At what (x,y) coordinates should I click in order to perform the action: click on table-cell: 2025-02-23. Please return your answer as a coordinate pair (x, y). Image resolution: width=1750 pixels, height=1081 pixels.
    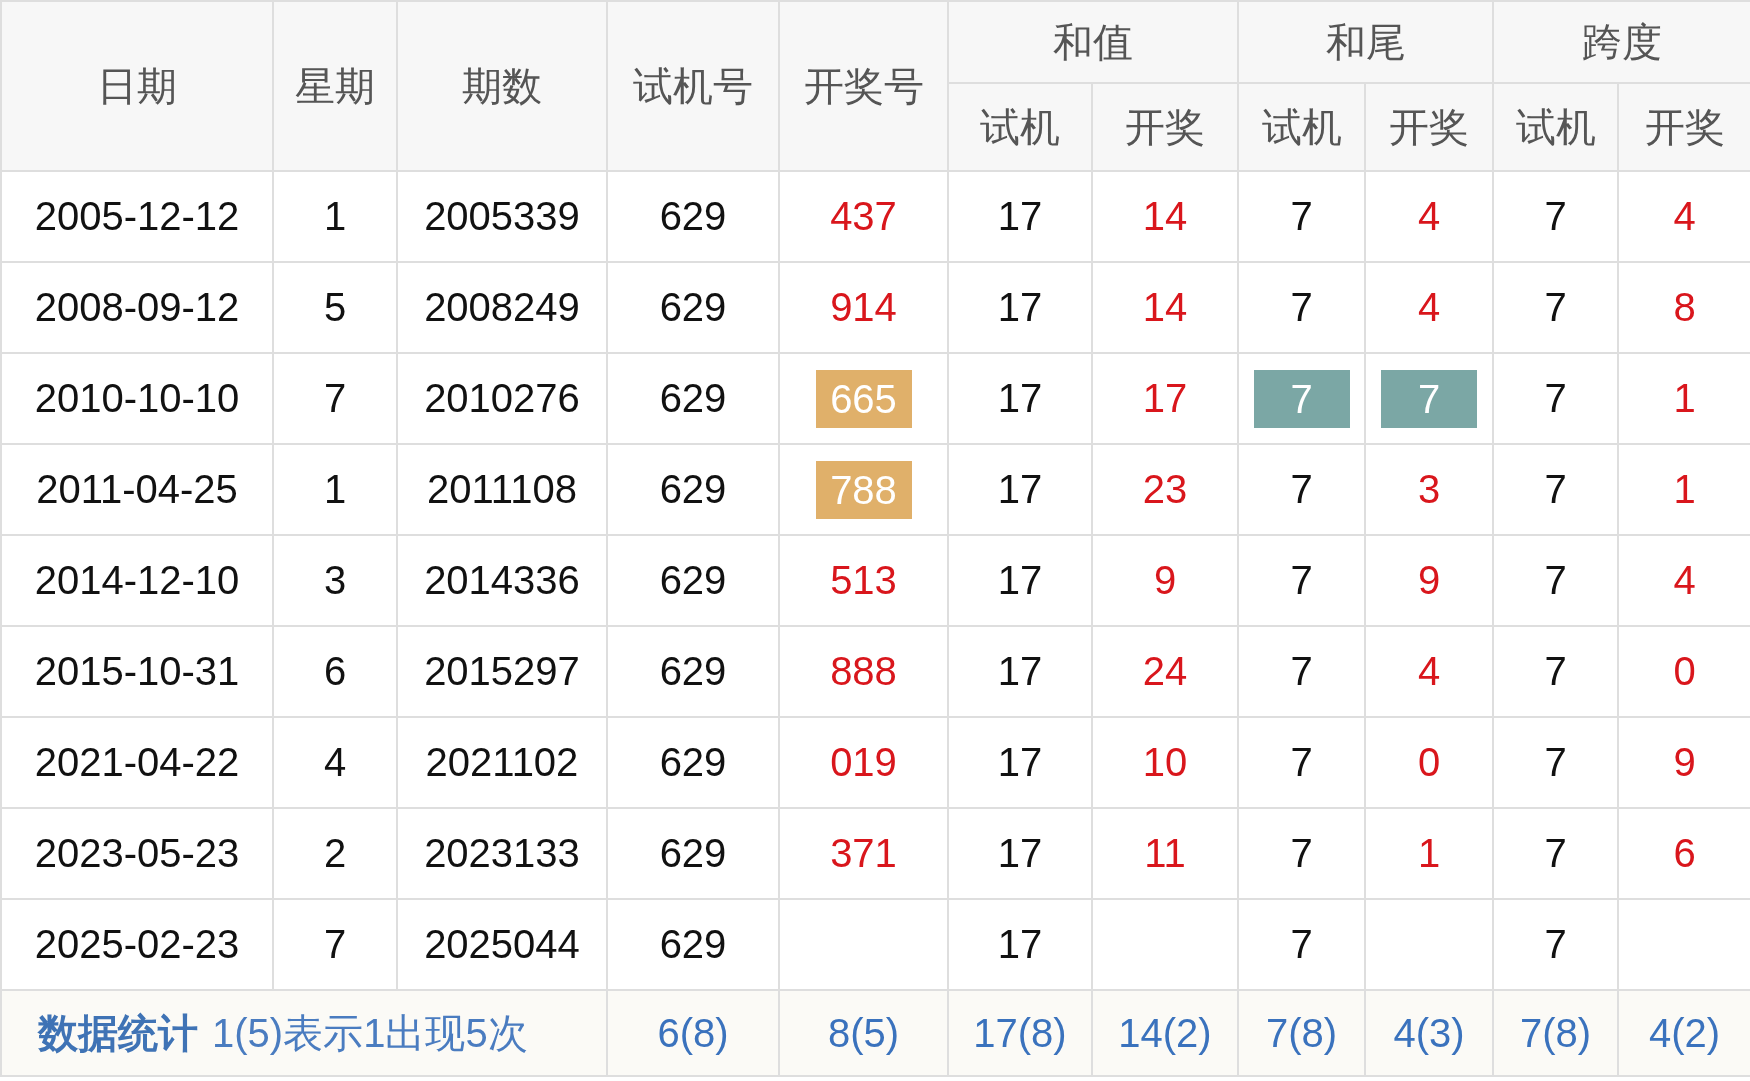
    Looking at the image, I should click on (137, 944).